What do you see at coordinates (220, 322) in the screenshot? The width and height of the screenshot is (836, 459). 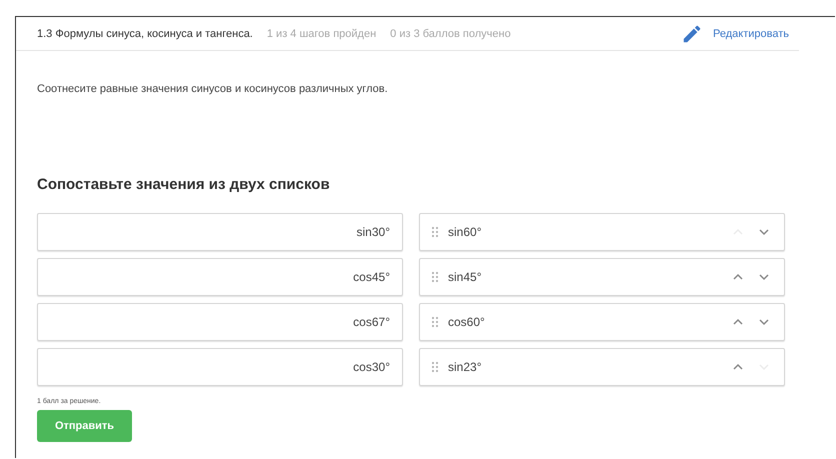 I see `match-target: cos67°` at bounding box center [220, 322].